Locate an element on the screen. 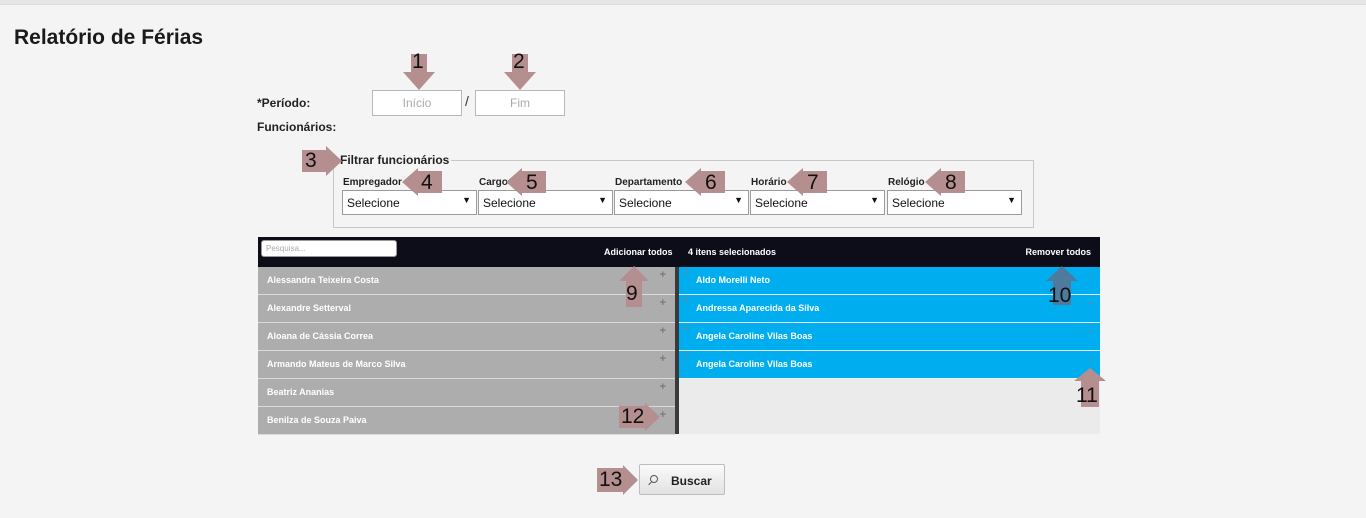 This screenshot has height=518, width=1366. annotation-number-3: 3 is located at coordinates (311, 160).